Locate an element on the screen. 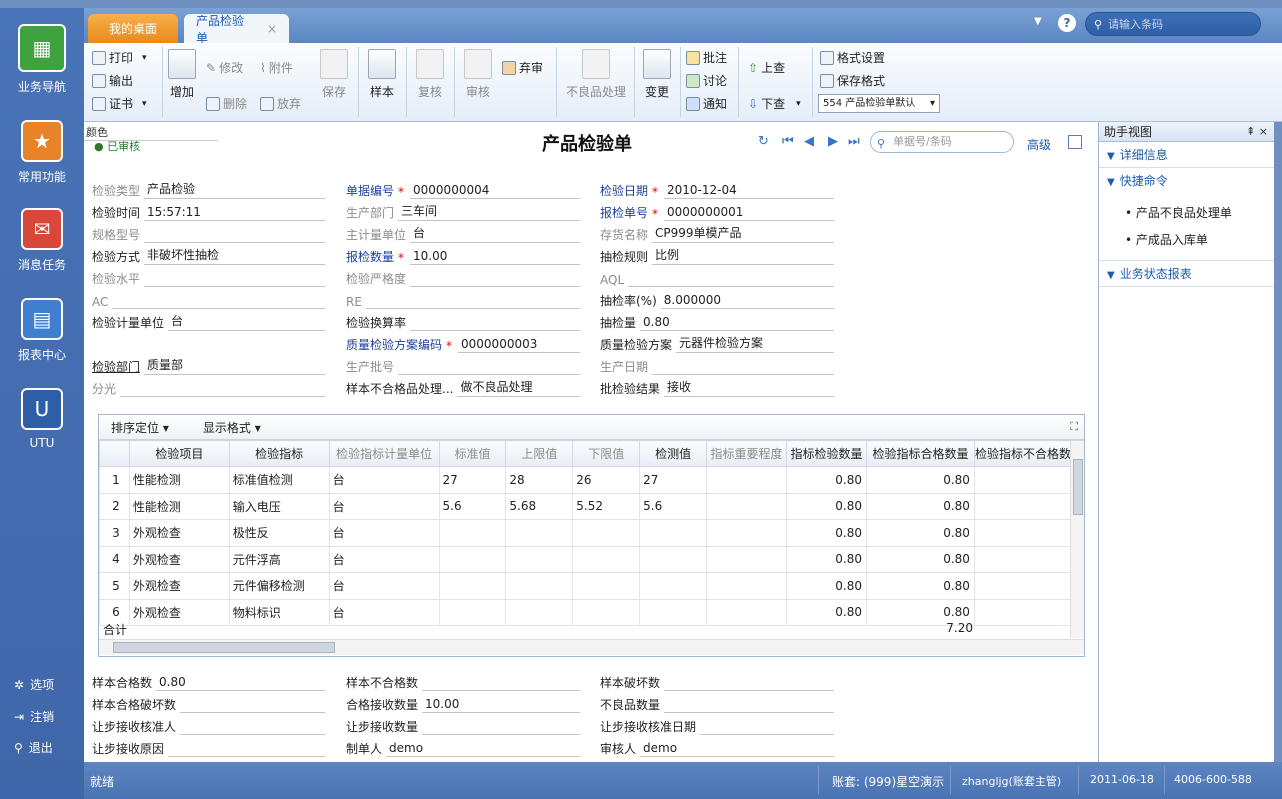 This screenshot has width=1282, height=799. table-row: 2 性能检测 输入电压台 5.6 5.68 5.52 5.6 0.80 0.80 is located at coordinates (592, 506).